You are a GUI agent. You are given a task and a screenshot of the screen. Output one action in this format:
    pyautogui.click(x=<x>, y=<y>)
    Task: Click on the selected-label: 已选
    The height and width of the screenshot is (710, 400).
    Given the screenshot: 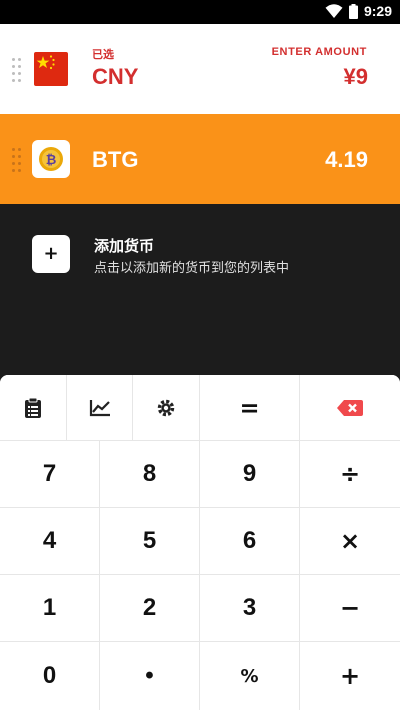 What is the action you would take?
    pyautogui.click(x=103, y=54)
    